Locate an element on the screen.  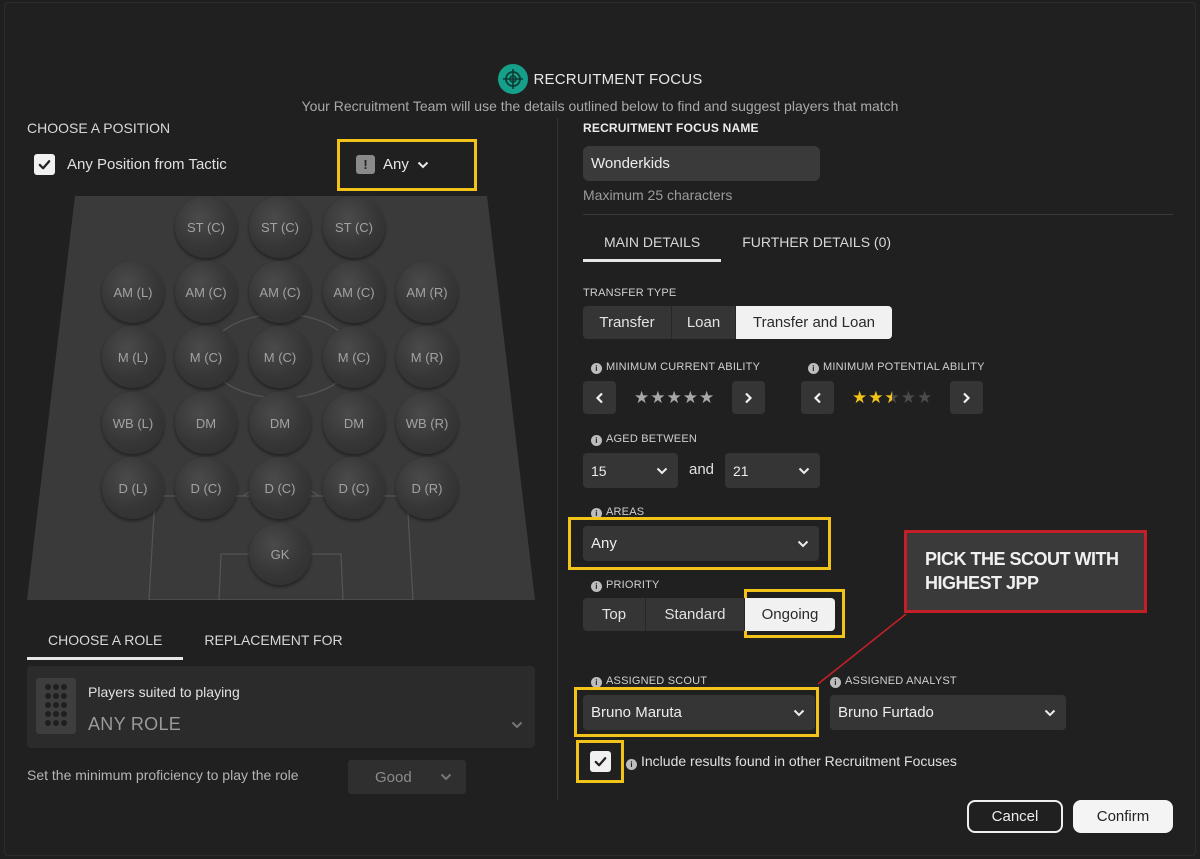
include-results-checkbox is located at coordinates (600, 761).